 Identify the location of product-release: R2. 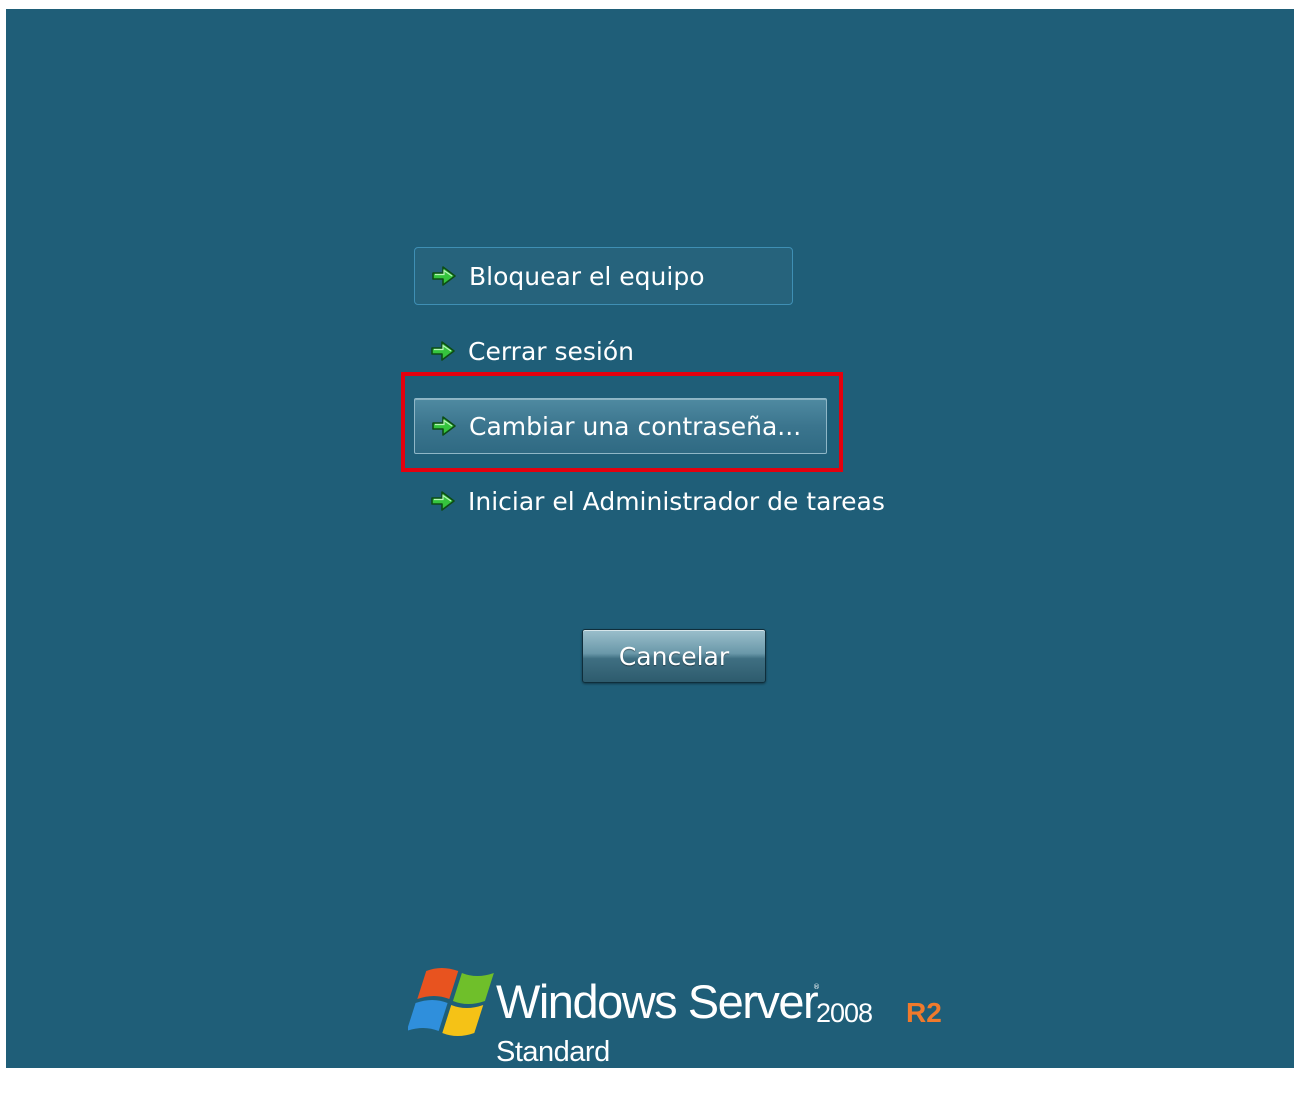
(924, 1012).